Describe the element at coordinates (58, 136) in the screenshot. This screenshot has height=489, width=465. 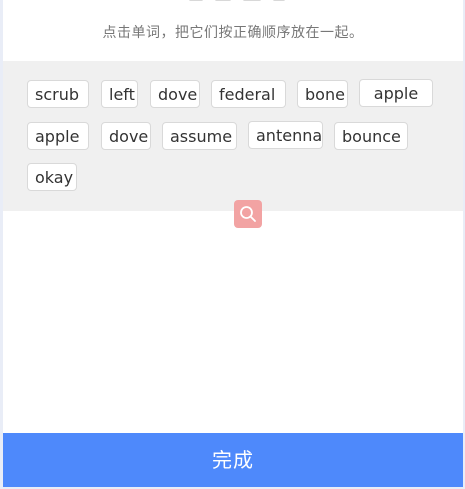
I see `word-chip-apple-2: apple` at that location.